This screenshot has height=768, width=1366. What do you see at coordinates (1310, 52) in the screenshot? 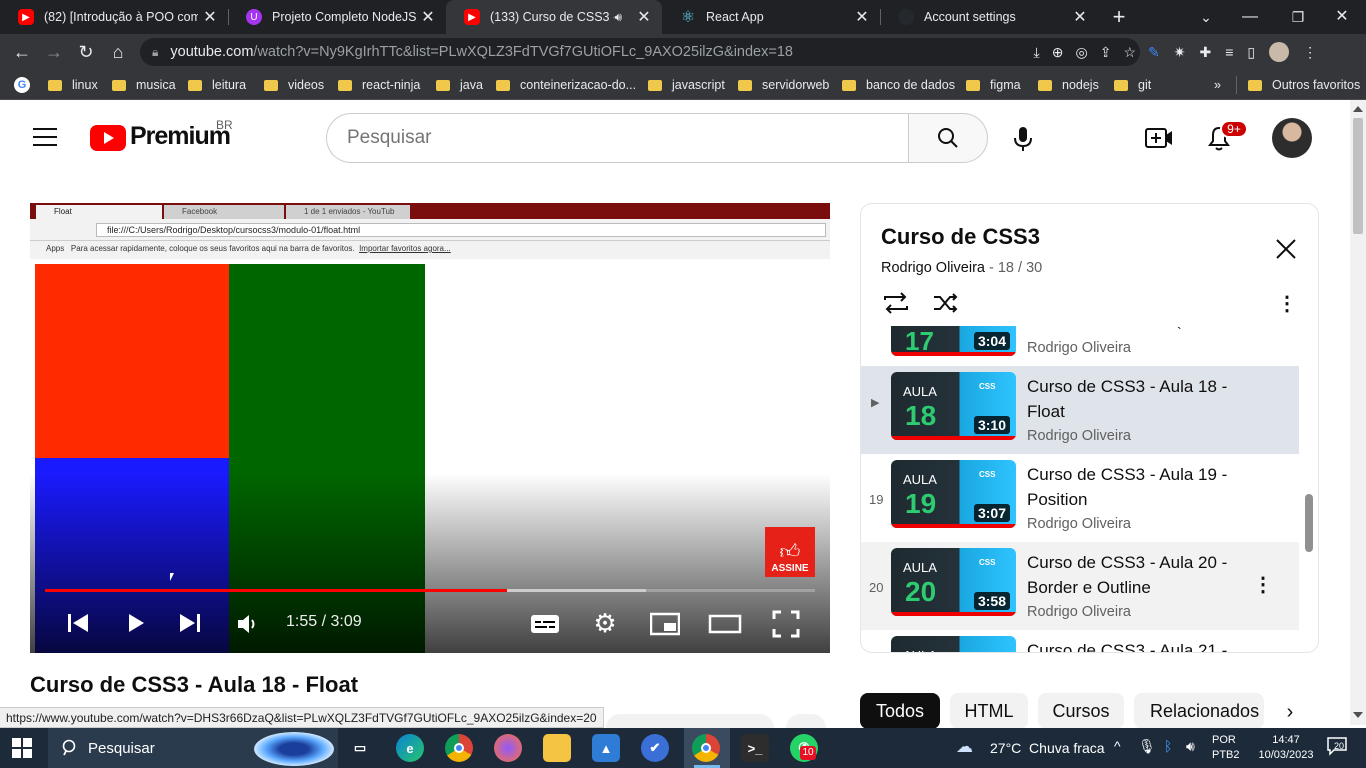
I see `chrome-menu-icon: ⋮` at bounding box center [1310, 52].